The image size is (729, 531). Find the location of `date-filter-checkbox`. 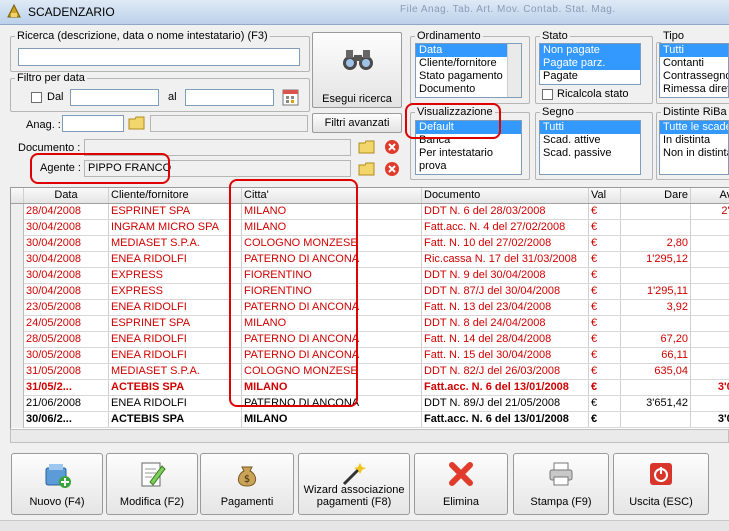

date-filter-checkbox is located at coordinates (36, 97).